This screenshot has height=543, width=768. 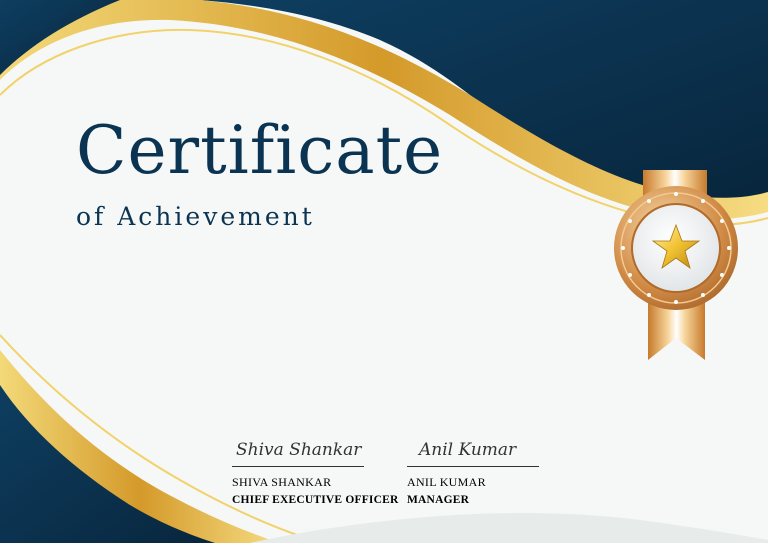 What do you see at coordinates (282, 482) in the screenshot?
I see `signatory-name: SHIVA SHANKAR` at bounding box center [282, 482].